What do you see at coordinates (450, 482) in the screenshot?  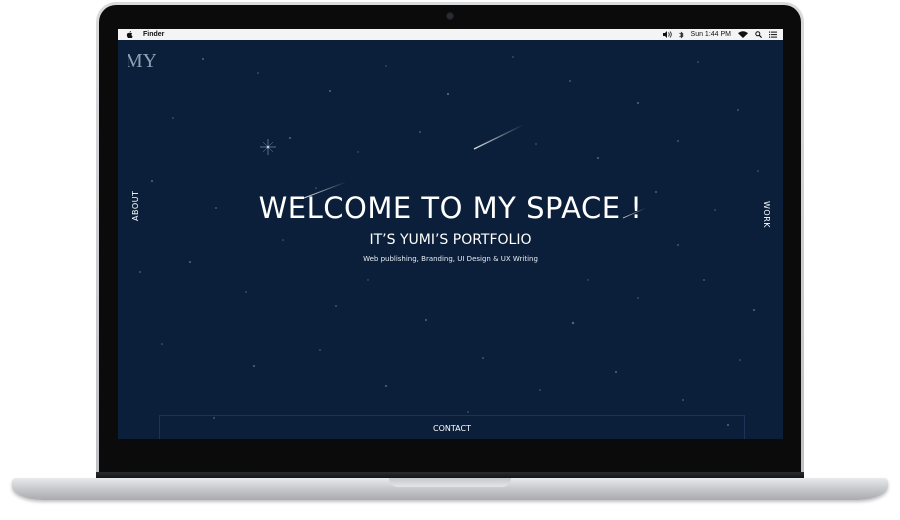 I see `laptop-opening-notch` at bounding box center [450, 482].